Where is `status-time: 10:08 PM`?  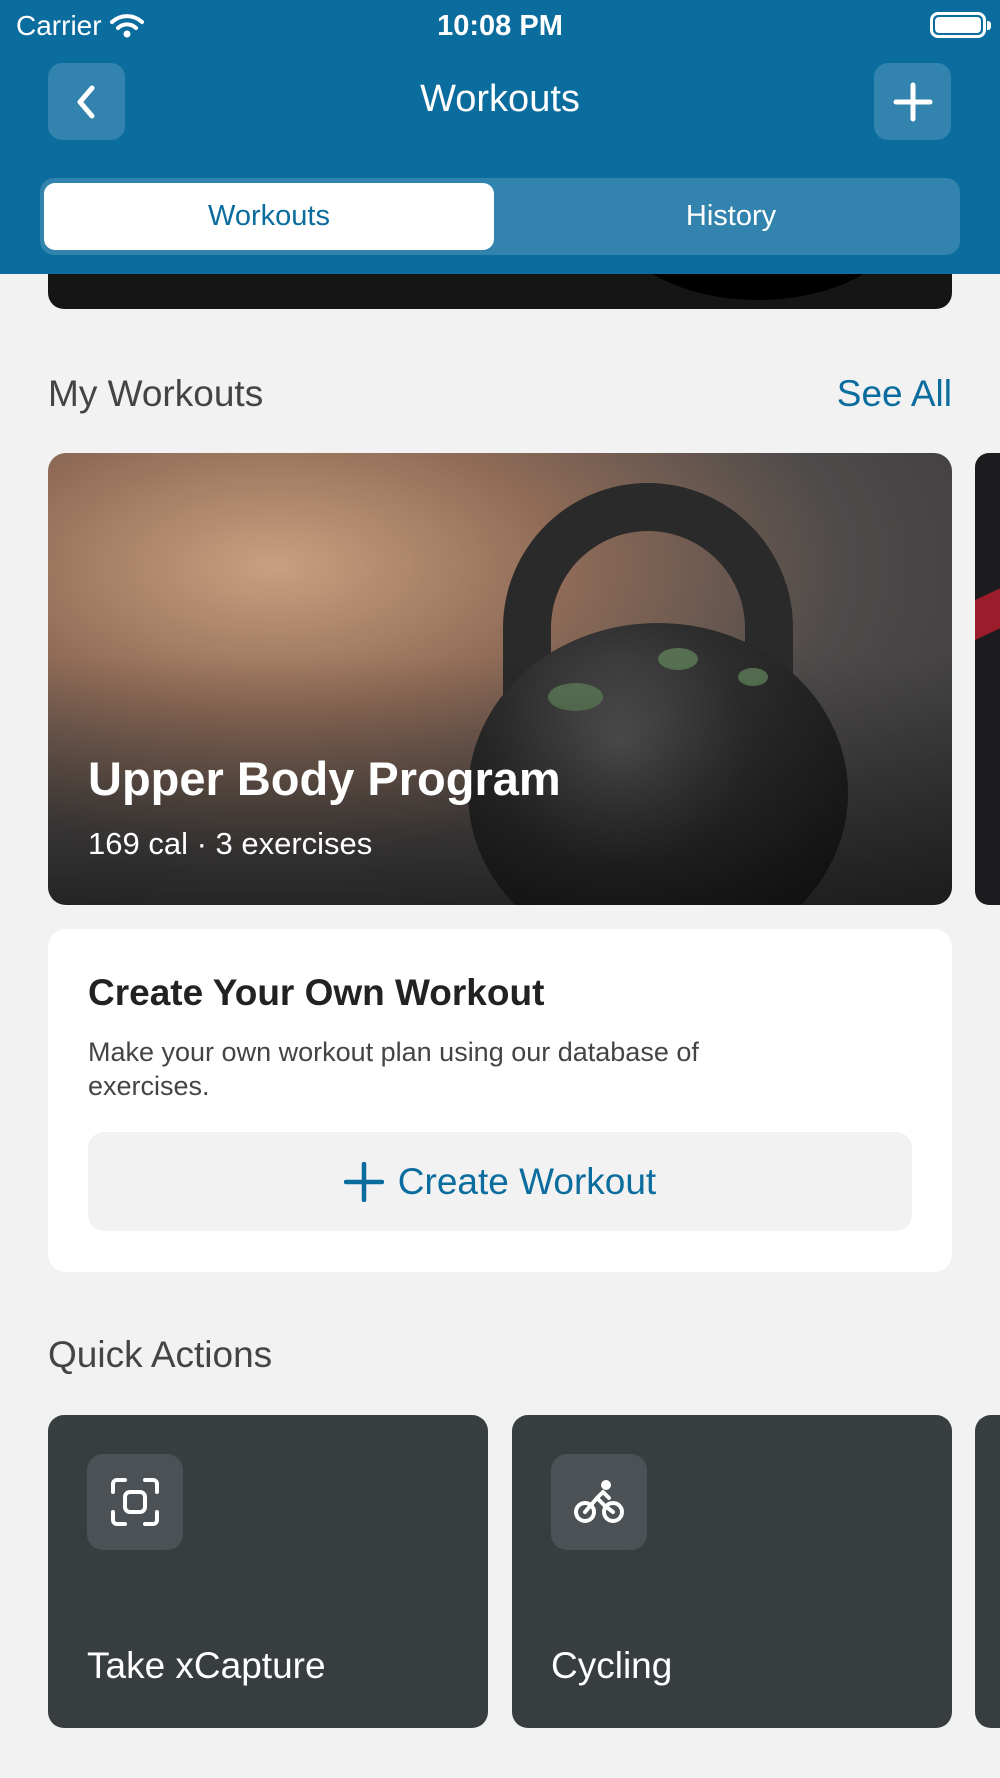
status-time: 10:08 PM is located at coordinates (500, 26).